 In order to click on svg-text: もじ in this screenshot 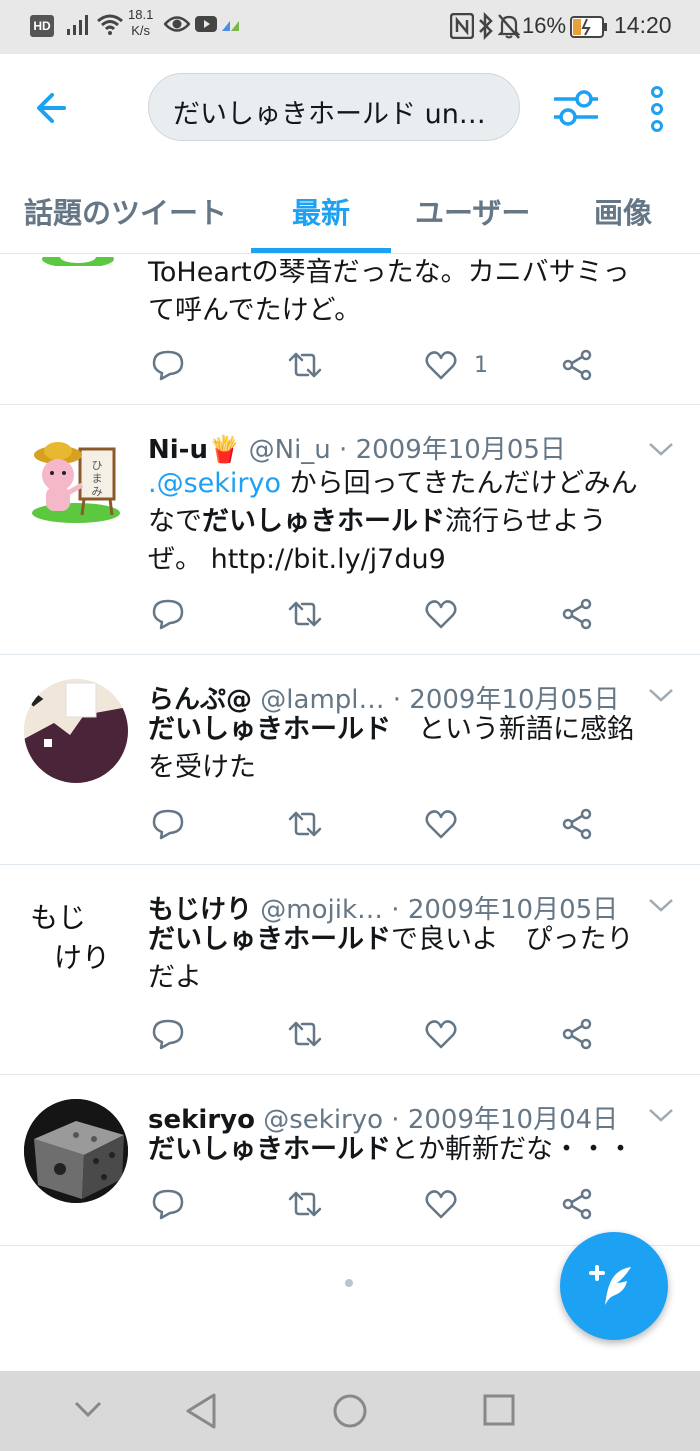, I will do `click(58, 917)`.